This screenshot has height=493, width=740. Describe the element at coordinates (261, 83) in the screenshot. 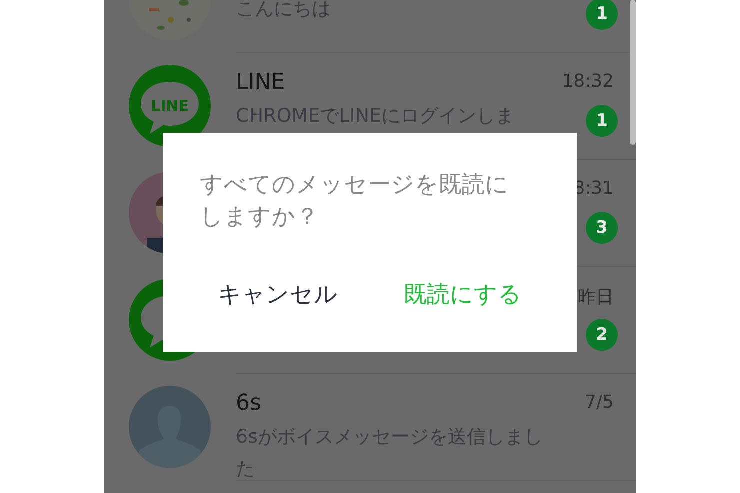

I see `chat-name: LINE` at that location.